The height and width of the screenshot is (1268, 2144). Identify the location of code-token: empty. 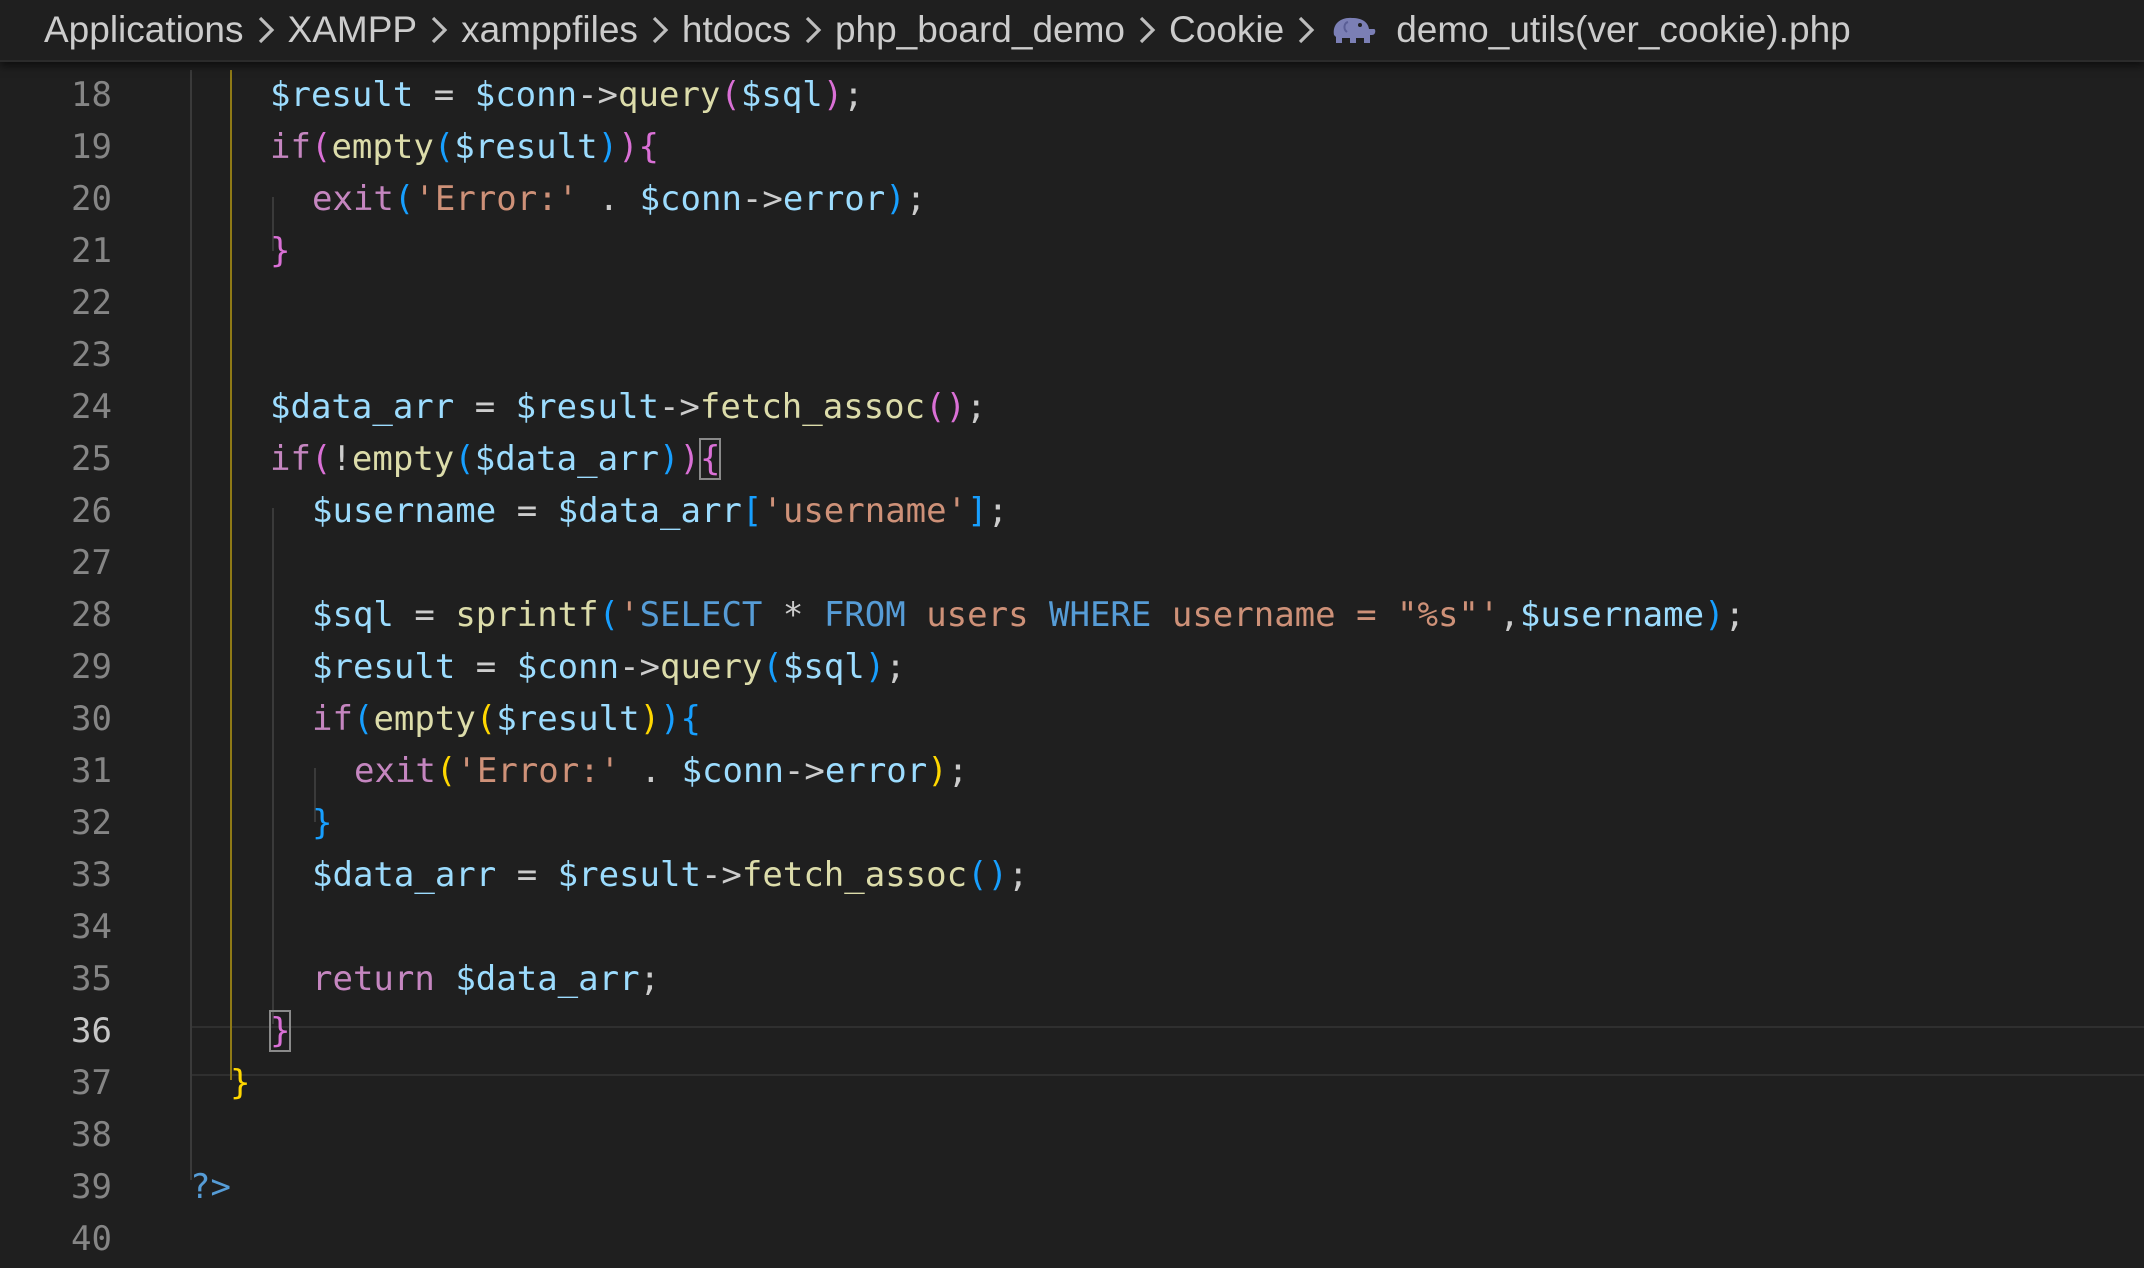
(403, 459).